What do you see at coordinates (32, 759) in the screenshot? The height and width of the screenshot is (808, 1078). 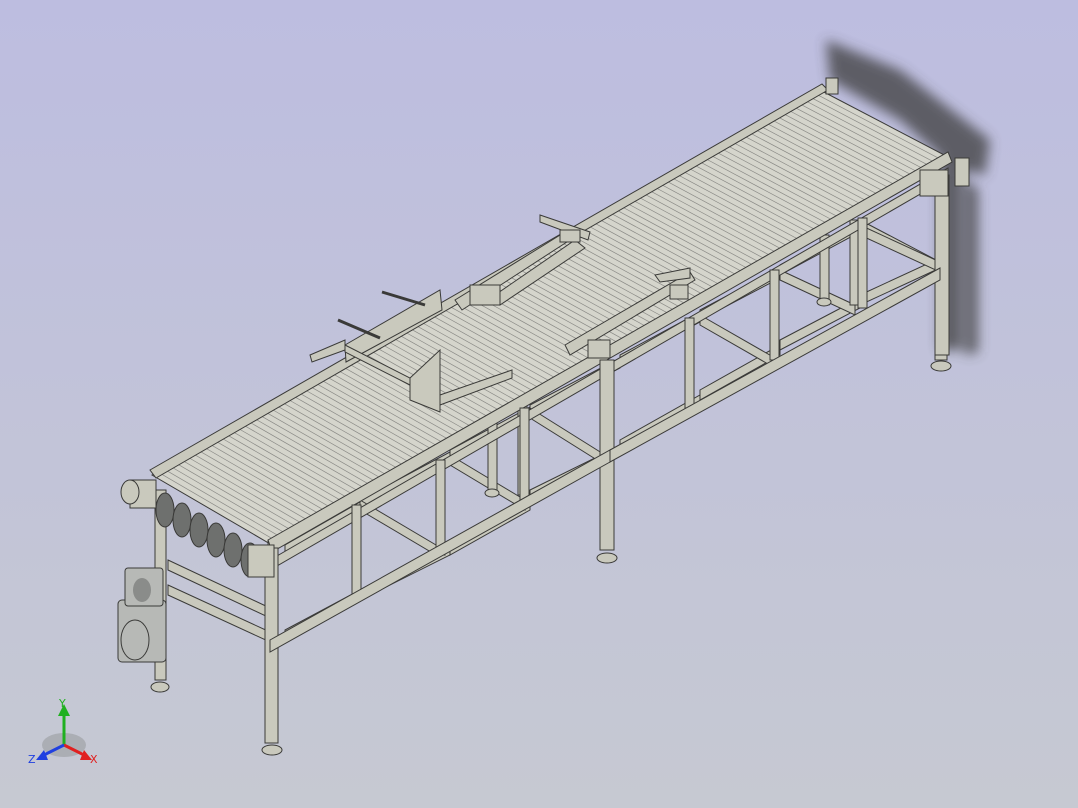 I see `z-axis-label: Z` at bounding box center [32, 759].